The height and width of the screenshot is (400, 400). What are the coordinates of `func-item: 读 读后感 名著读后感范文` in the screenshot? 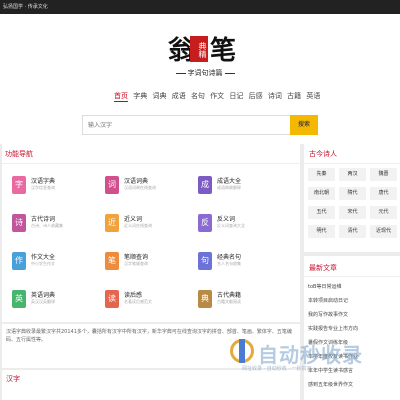 It's located at (150, 304).